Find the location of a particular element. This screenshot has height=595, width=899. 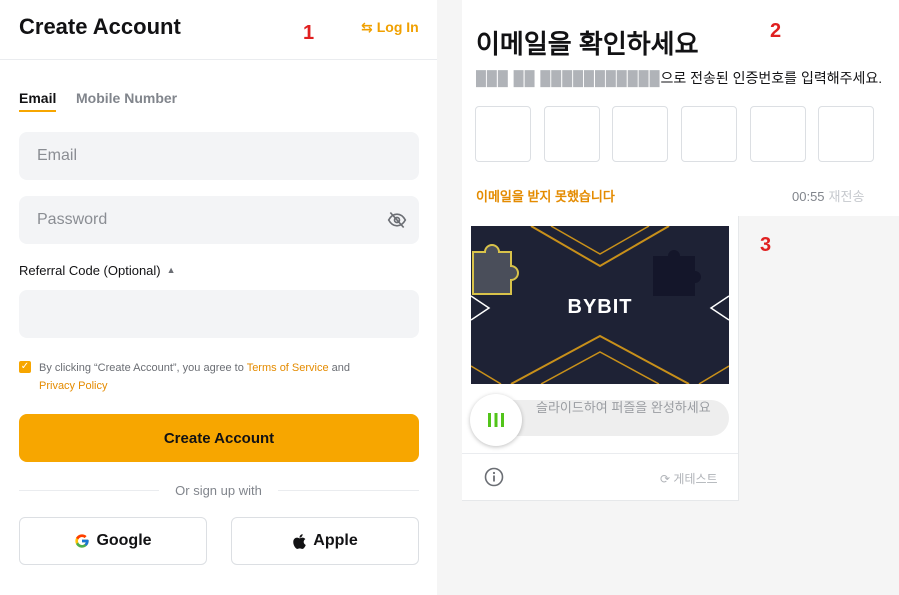

agree-and: and is located at coordinates (339, 368).